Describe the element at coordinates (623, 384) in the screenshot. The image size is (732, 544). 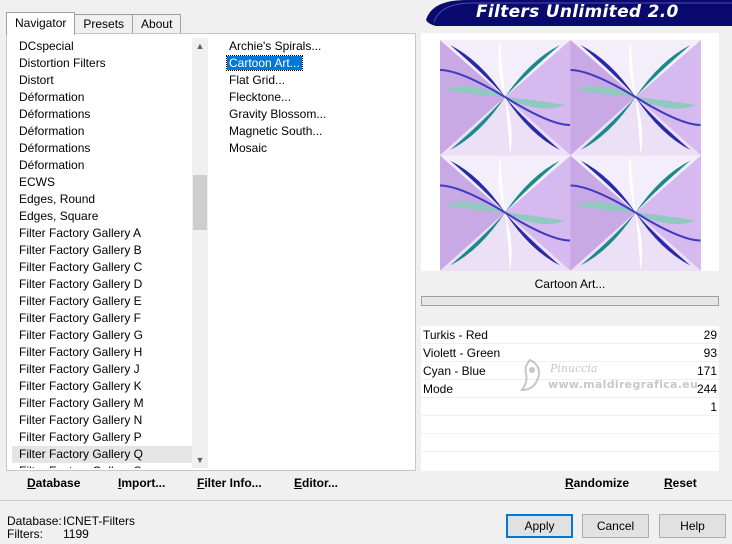
I see `watermark-url: www.maldiregrafica.eu` at that location.